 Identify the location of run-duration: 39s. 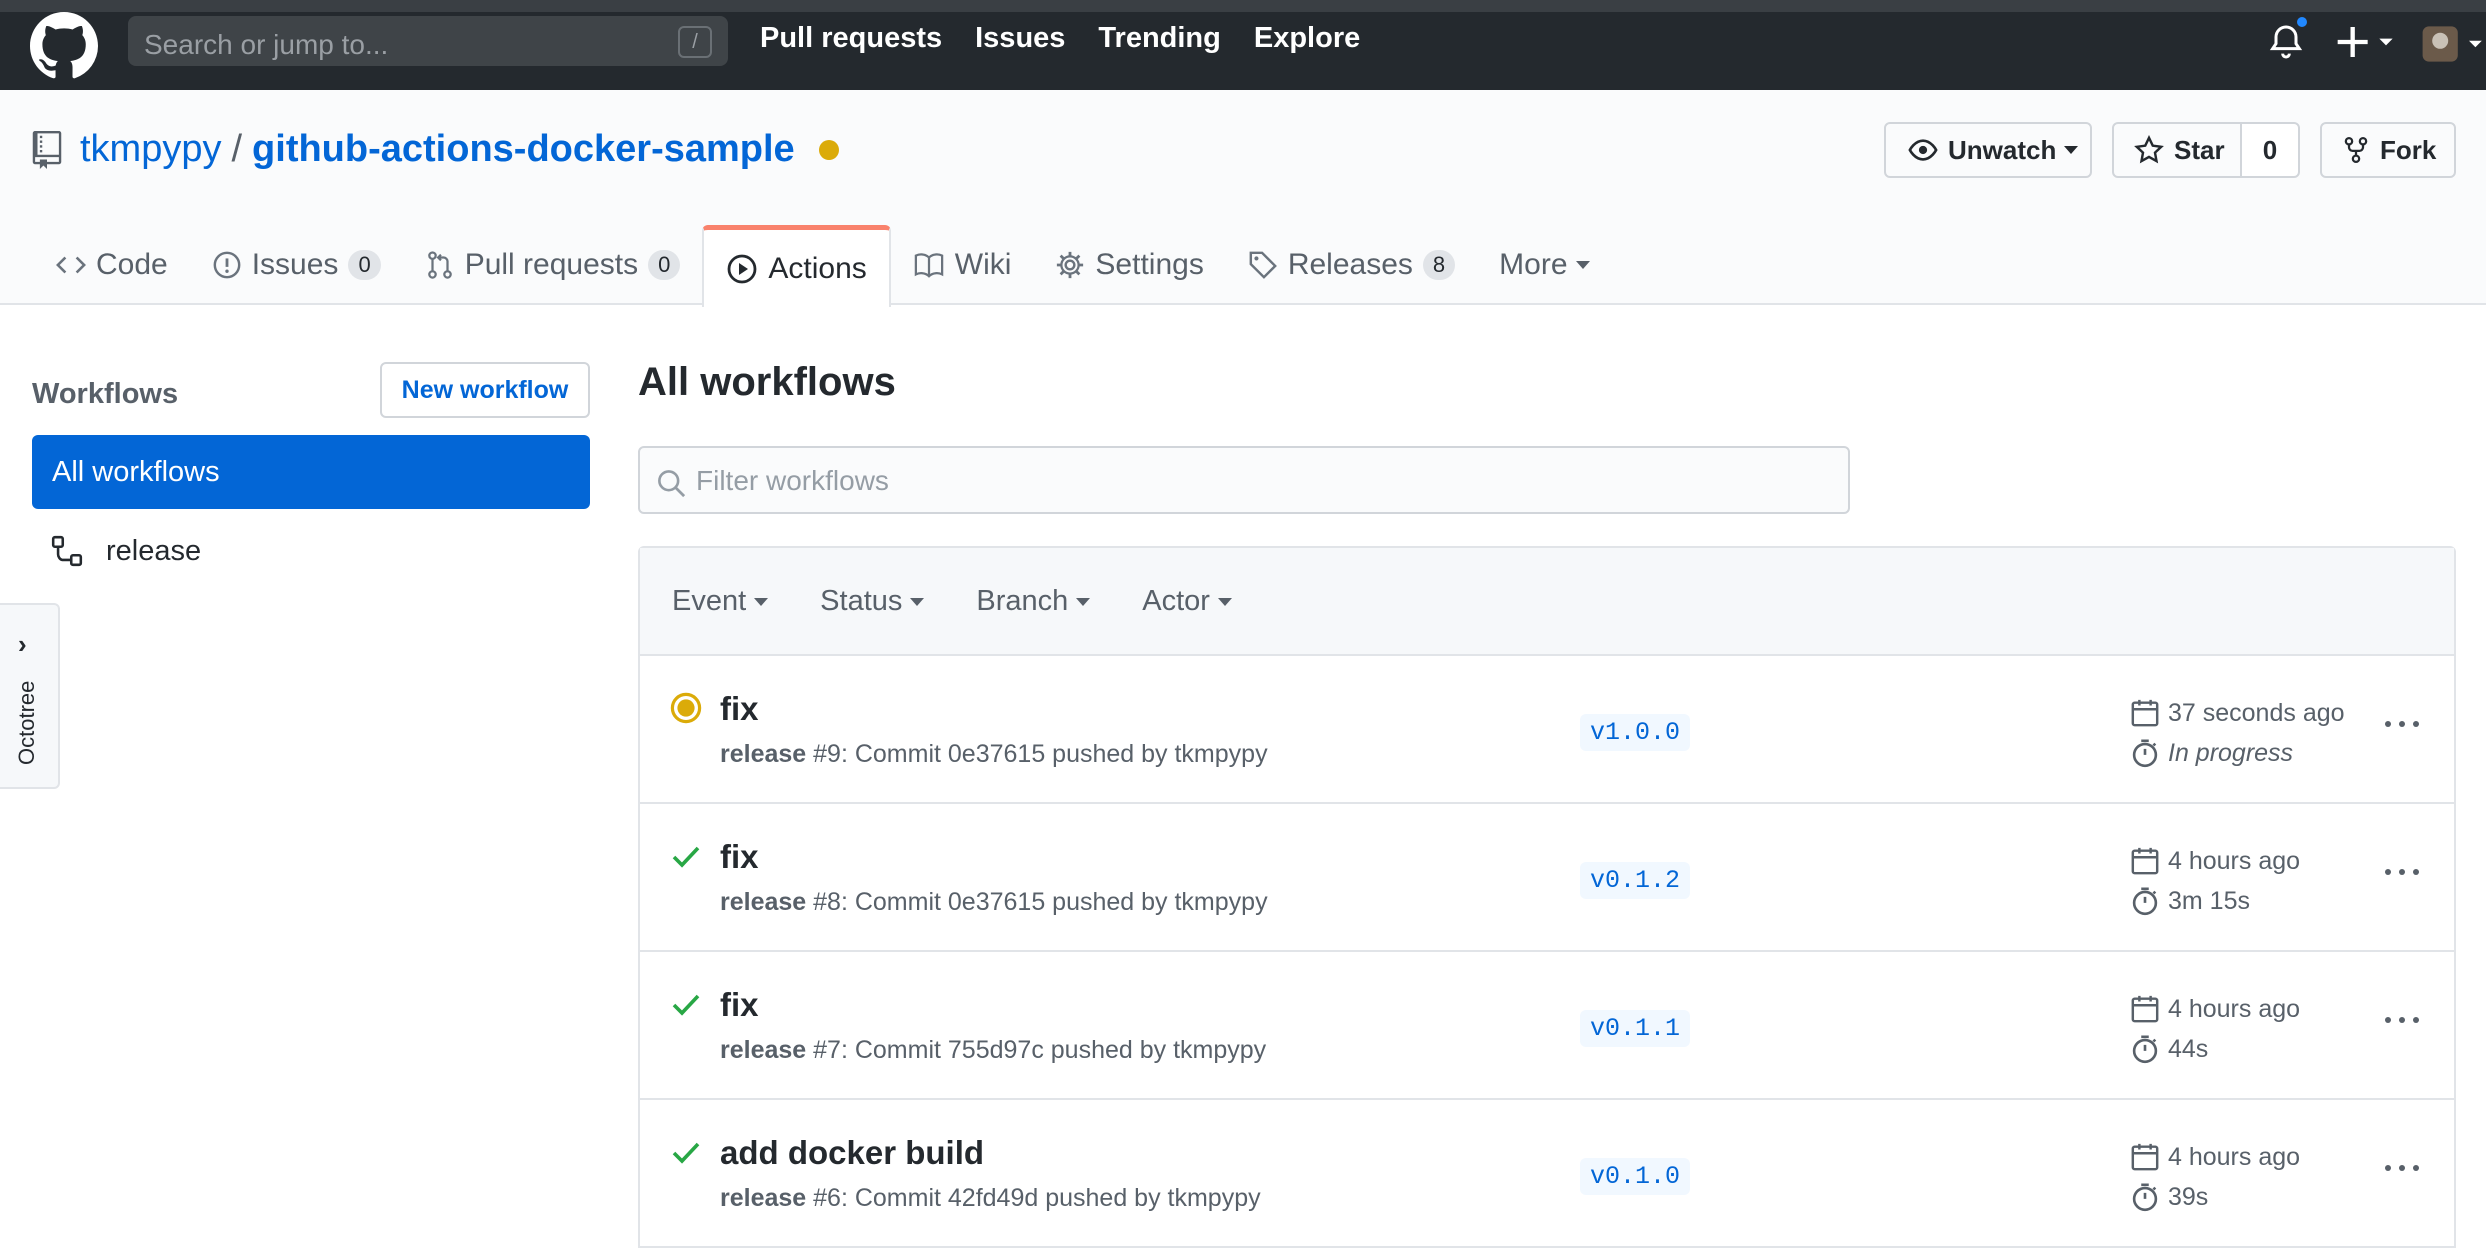
(2169, 1197).